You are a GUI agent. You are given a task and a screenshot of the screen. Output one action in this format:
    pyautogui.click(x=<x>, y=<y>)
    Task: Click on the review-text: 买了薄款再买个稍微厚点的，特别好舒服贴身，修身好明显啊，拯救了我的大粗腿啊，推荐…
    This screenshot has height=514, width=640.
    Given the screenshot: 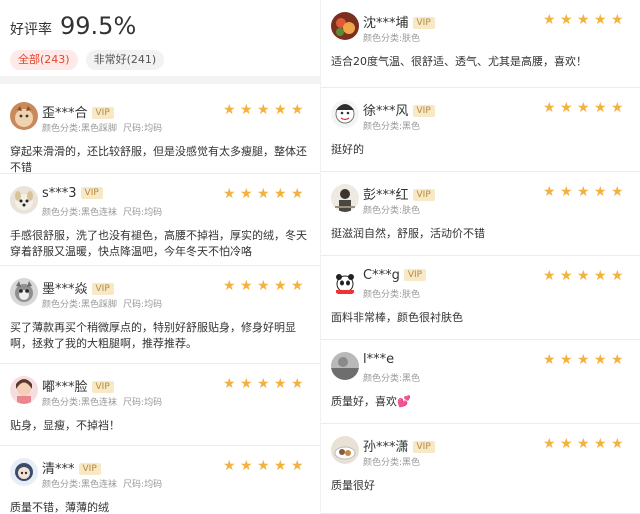 What is the action you would take?
    pyautogui.click(x=153, y=335)
    